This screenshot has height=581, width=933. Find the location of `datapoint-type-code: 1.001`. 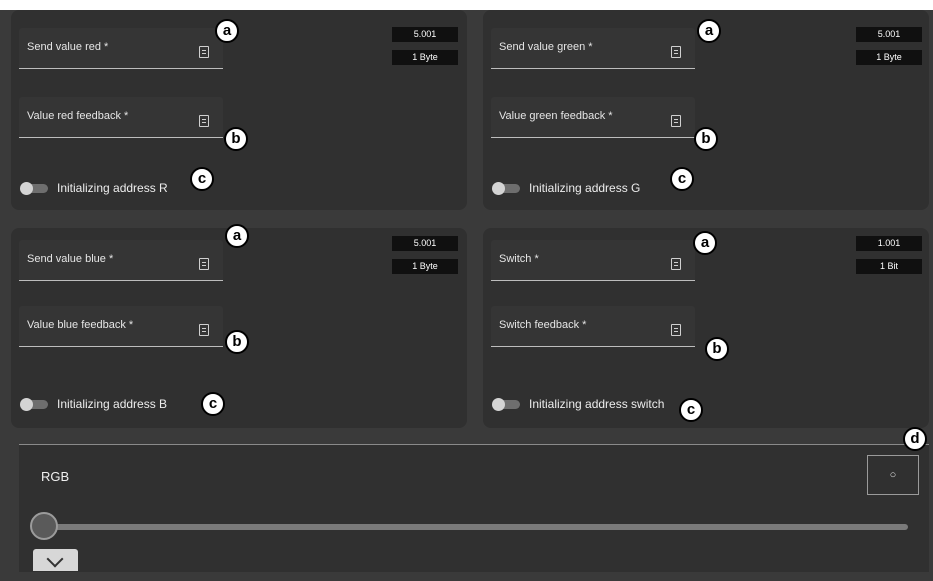

datapoint-type-code: 1.001 is located at coordinates (889, 243).